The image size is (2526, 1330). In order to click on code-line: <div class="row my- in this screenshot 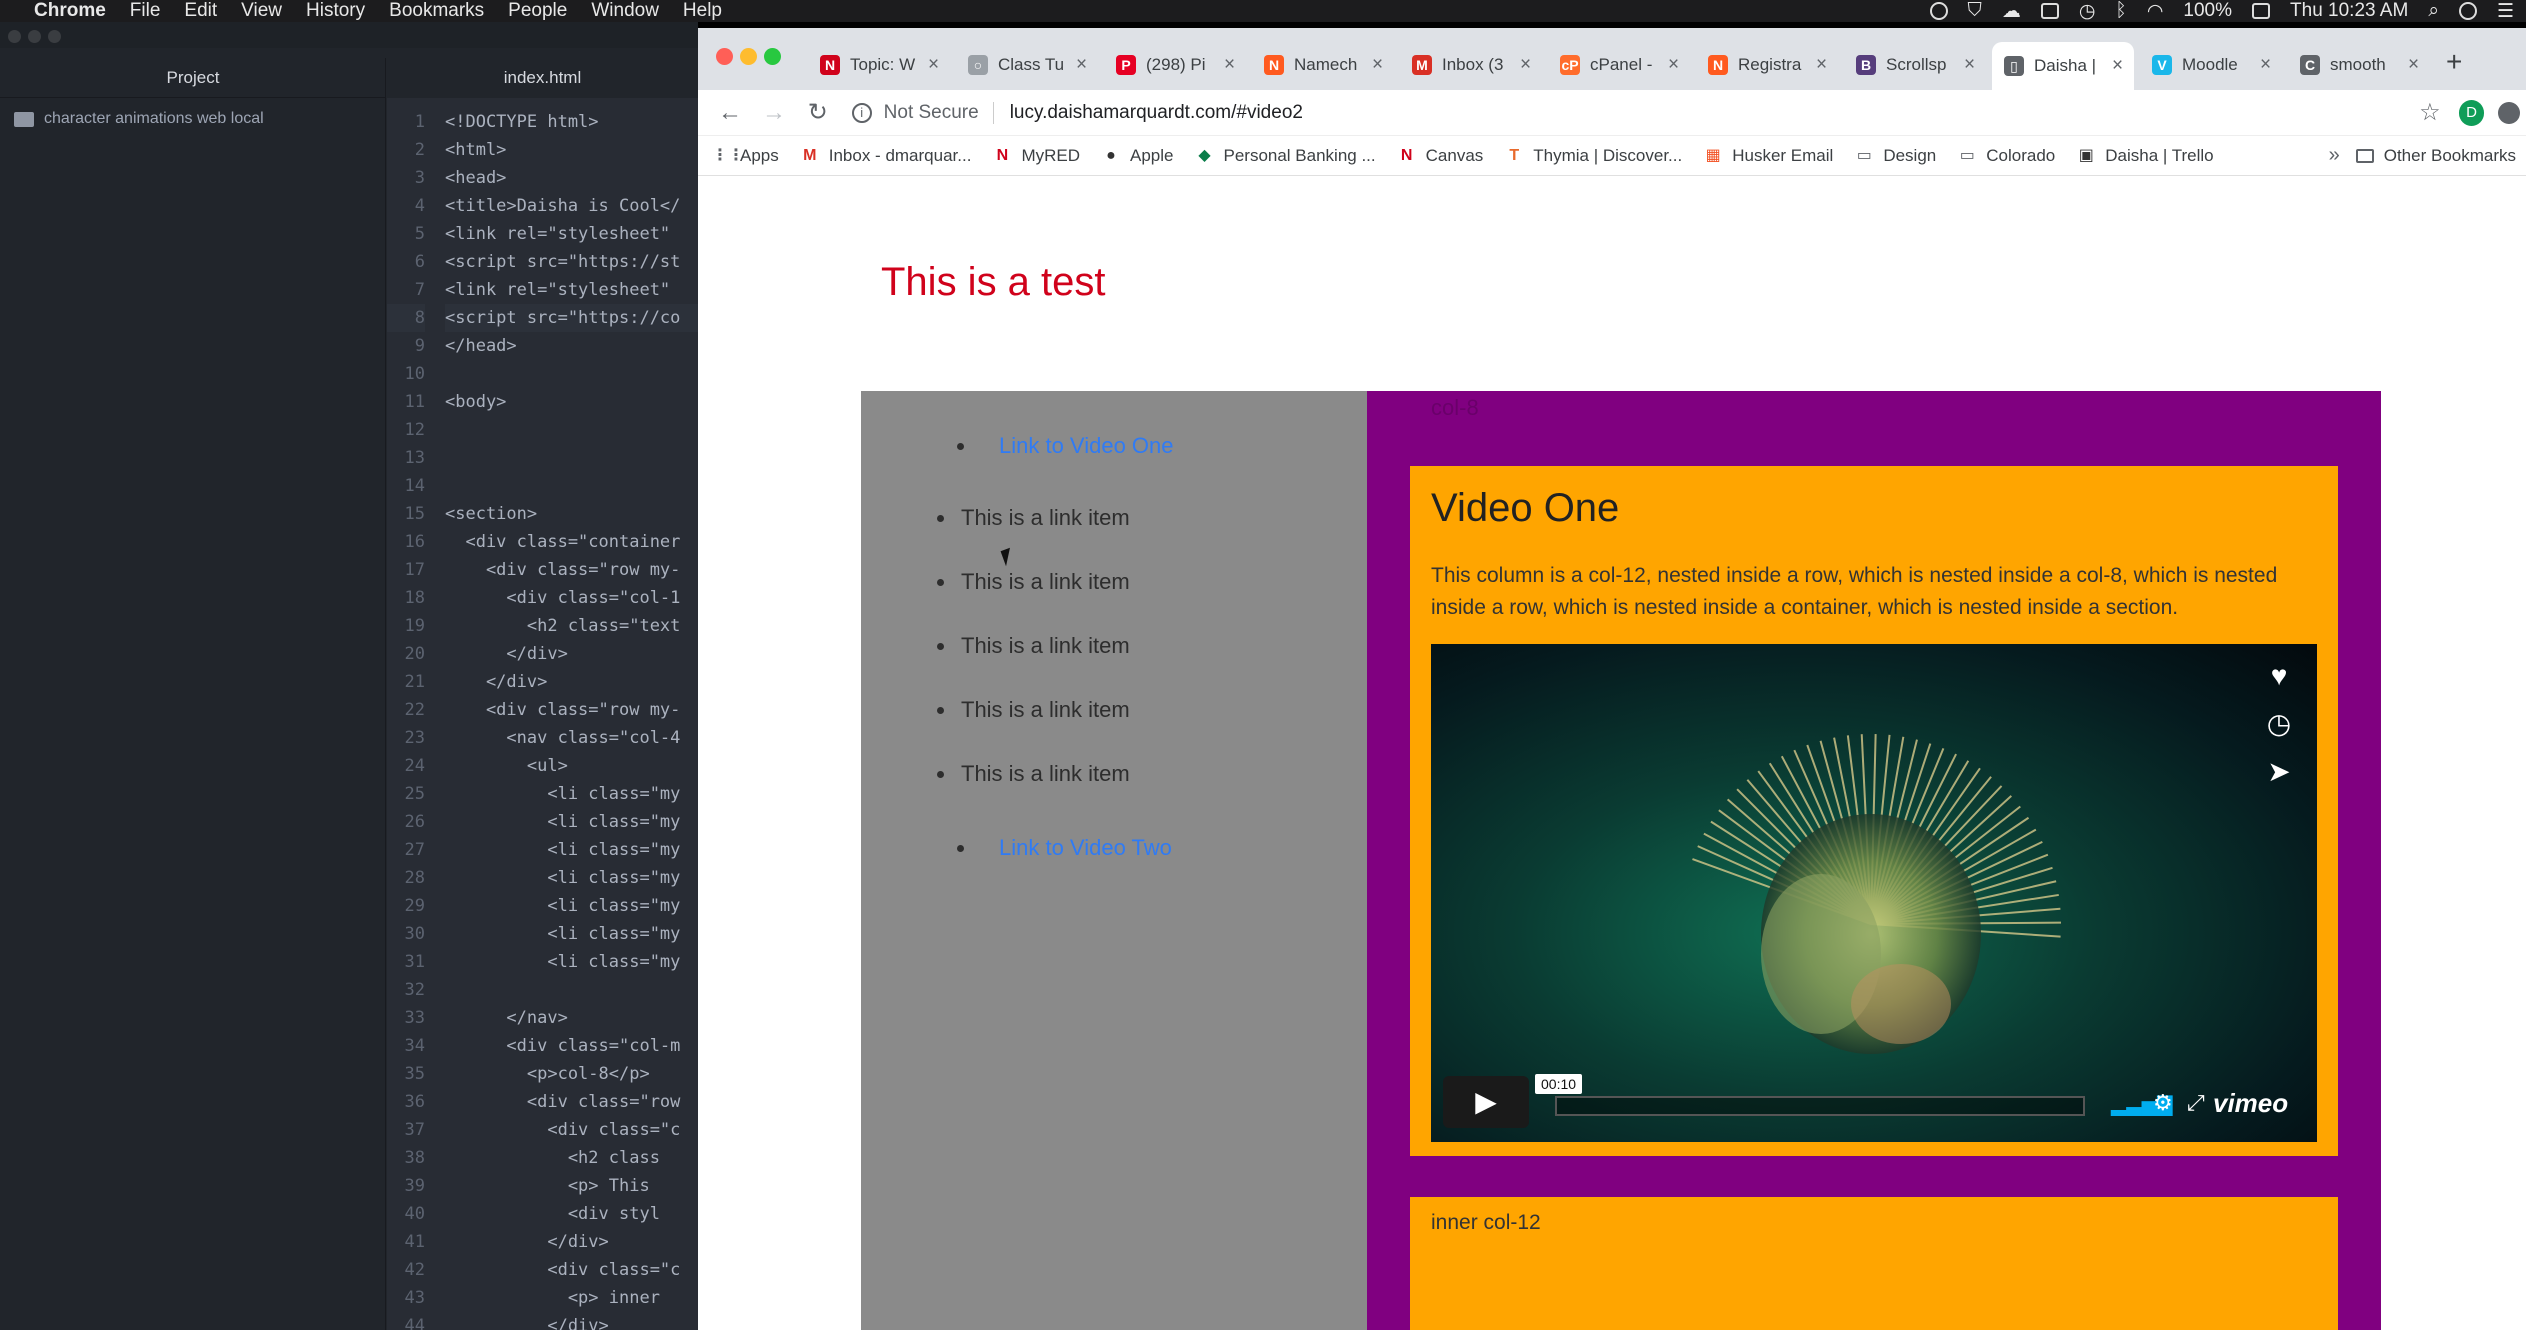, I will do `click(575, 710)`.